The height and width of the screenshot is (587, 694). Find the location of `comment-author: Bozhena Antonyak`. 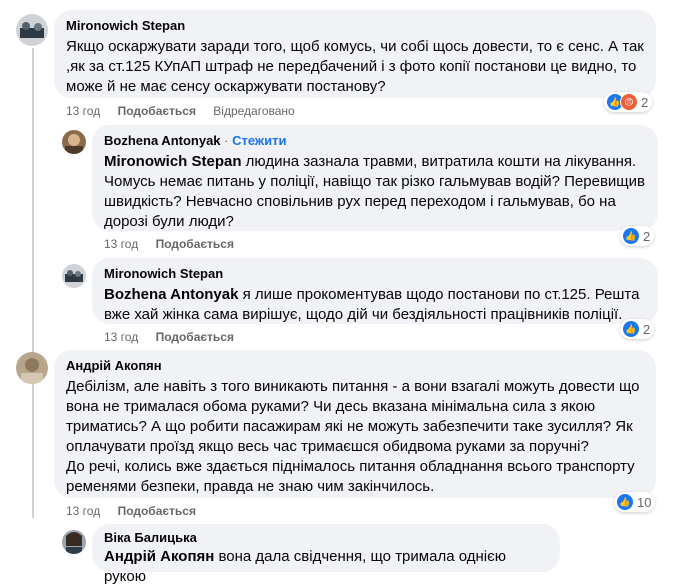

comment-author: Bozhena Antonyak is located at coordinates (162, 140).